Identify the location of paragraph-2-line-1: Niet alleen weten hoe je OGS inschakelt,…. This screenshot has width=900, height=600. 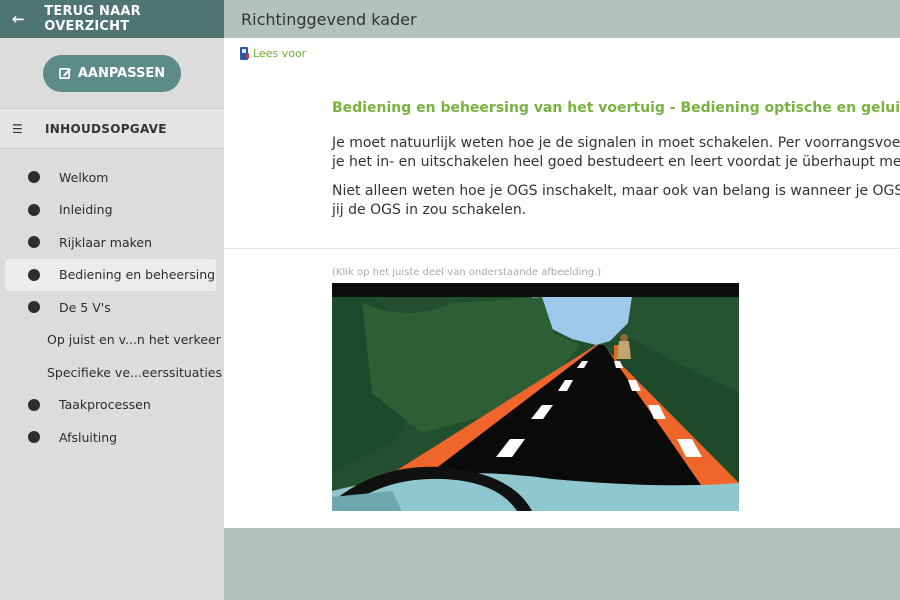
(616, 191).